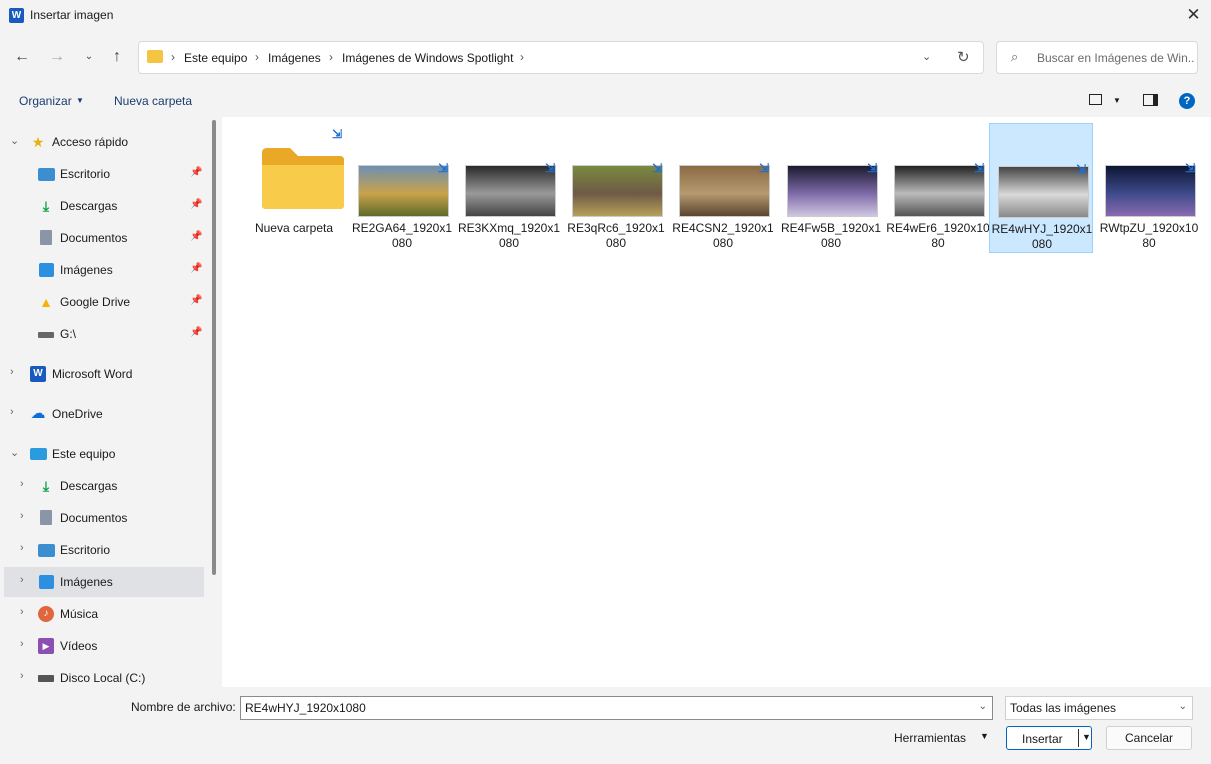  I want to click on download-icon: ⤓, so click(46, 486).